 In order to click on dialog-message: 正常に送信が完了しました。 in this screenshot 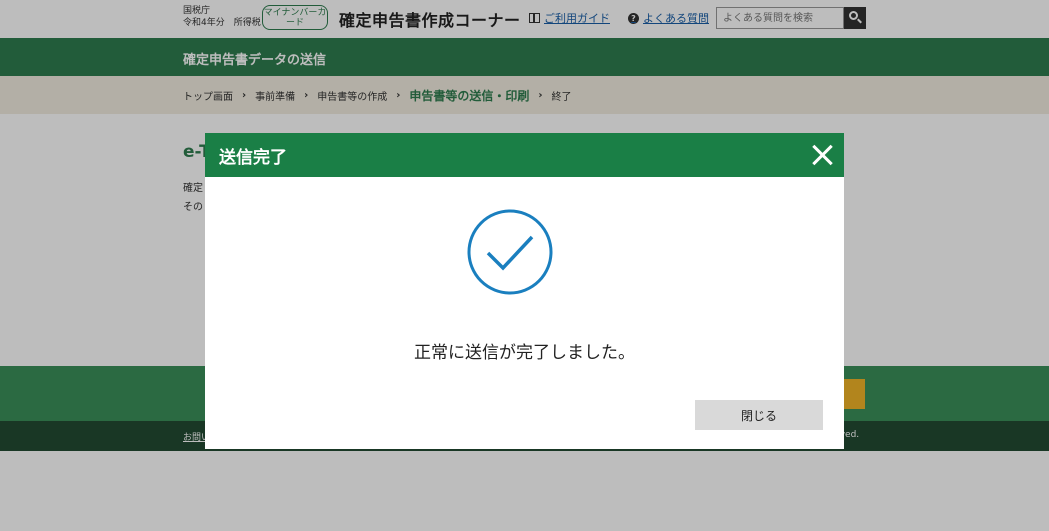, I will do `click(524, 353)`.